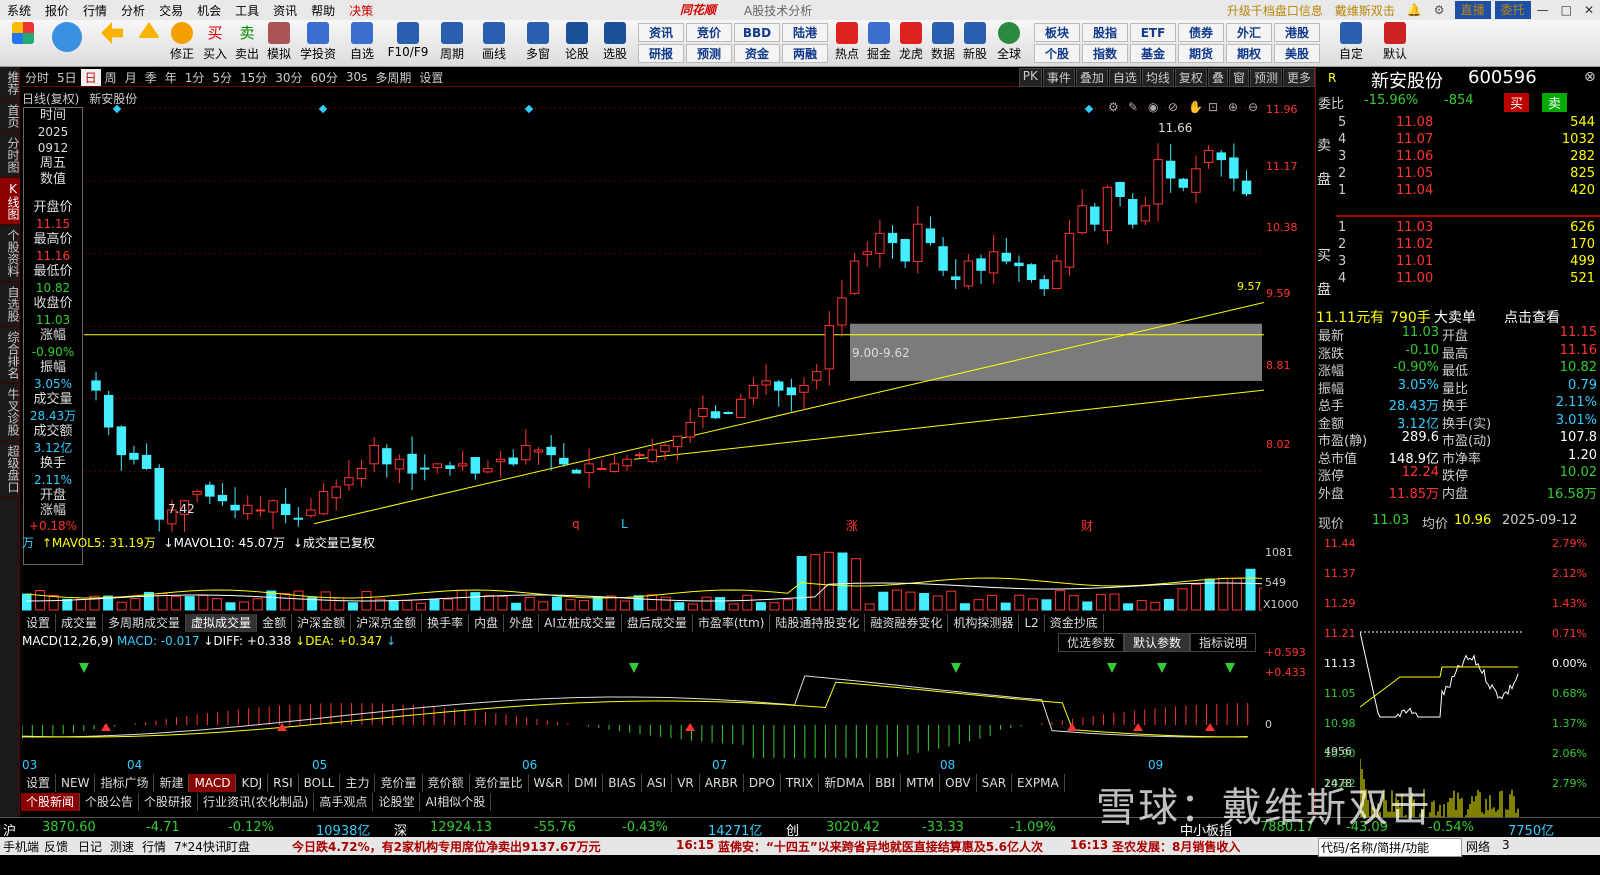 The height and width of the screenshot is (875, 1600). What do you see at coordinates (1512, 10) in the screenshot?
I see `order-button: 委托` at bounding box center [1512, 10].